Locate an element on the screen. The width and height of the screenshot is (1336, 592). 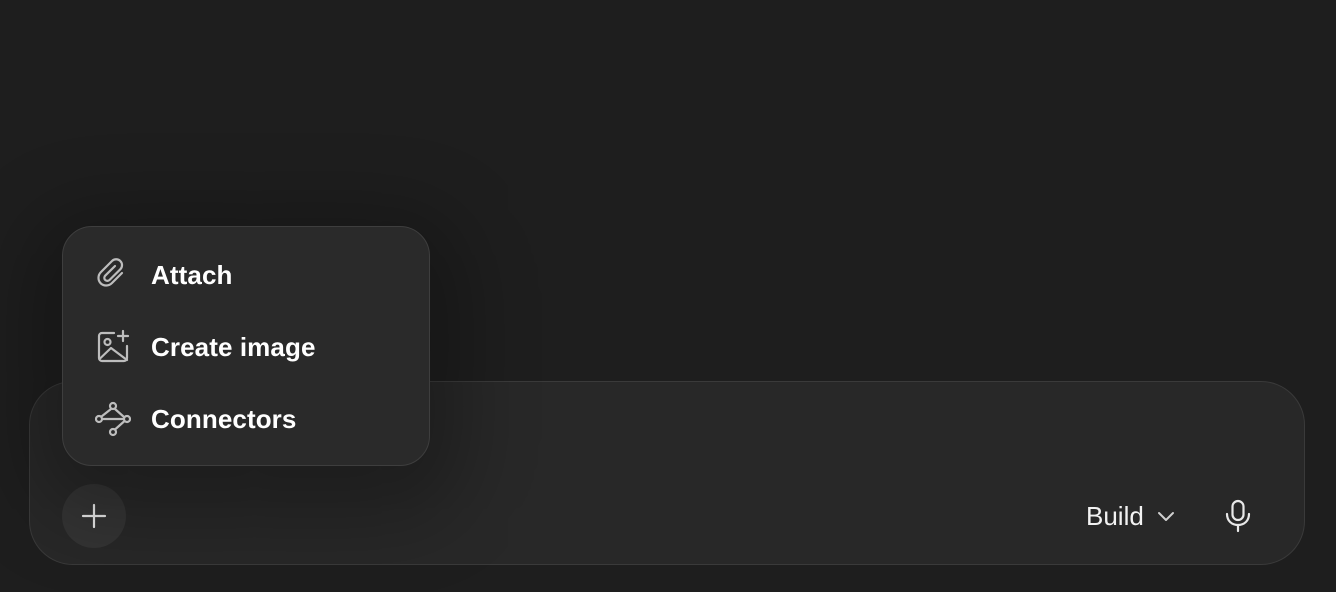
mode-dropdown: Build is located at coordinates (1131, 516).